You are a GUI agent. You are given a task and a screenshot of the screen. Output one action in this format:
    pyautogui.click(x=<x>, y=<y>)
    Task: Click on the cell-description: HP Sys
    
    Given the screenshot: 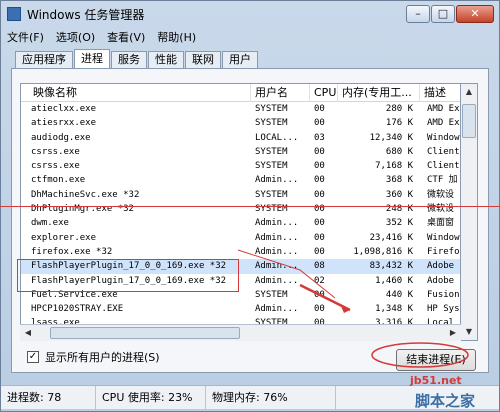 What is the action you would take?
    pyautogui.click(x=443, y=309)
    